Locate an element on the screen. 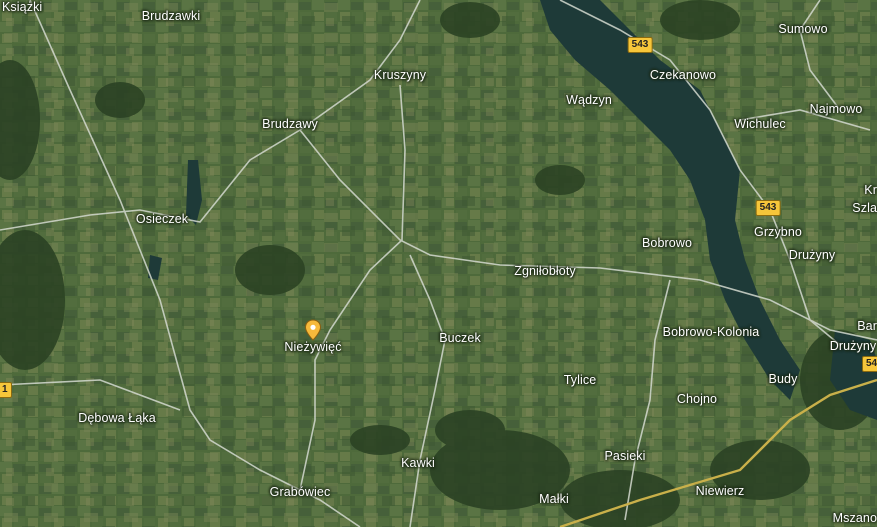 The image size is (877, 527). place-label-kruszyny: Kruszyny is located at coordinates (400, 75).